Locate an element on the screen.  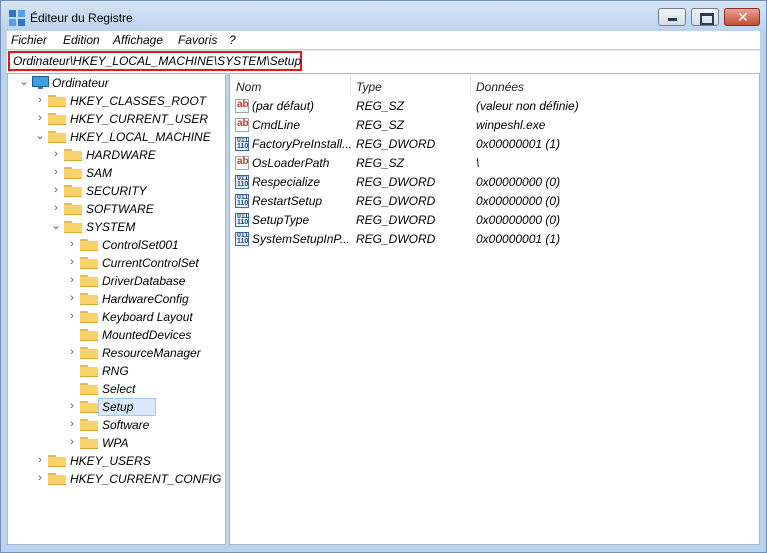
tree-node: › SOFTWARE is located at coordinates (116, 209).